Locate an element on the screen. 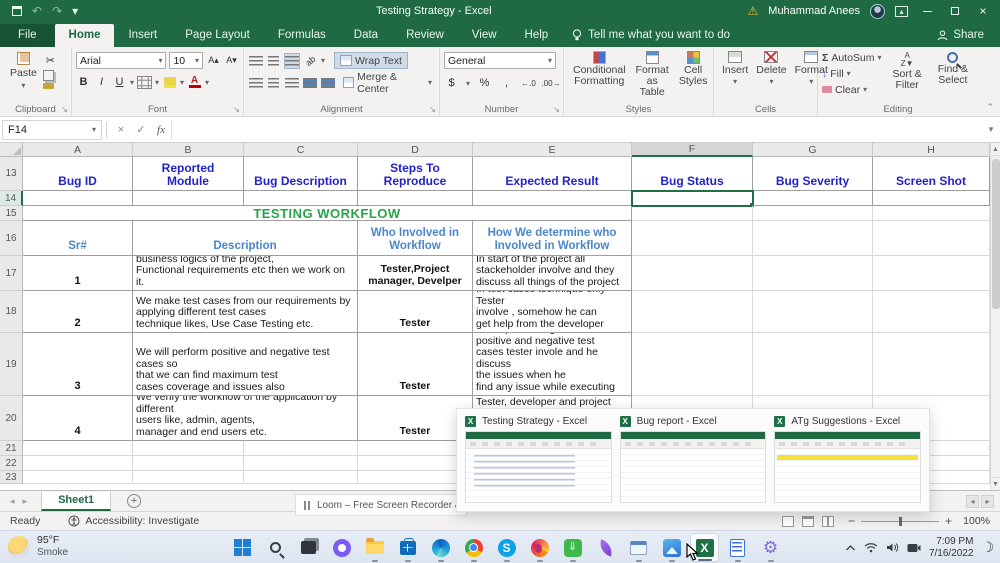 Image resolution: width=1000 pixels, height=563 pixels. tab-review: Review is located at coordinates (425, 35).